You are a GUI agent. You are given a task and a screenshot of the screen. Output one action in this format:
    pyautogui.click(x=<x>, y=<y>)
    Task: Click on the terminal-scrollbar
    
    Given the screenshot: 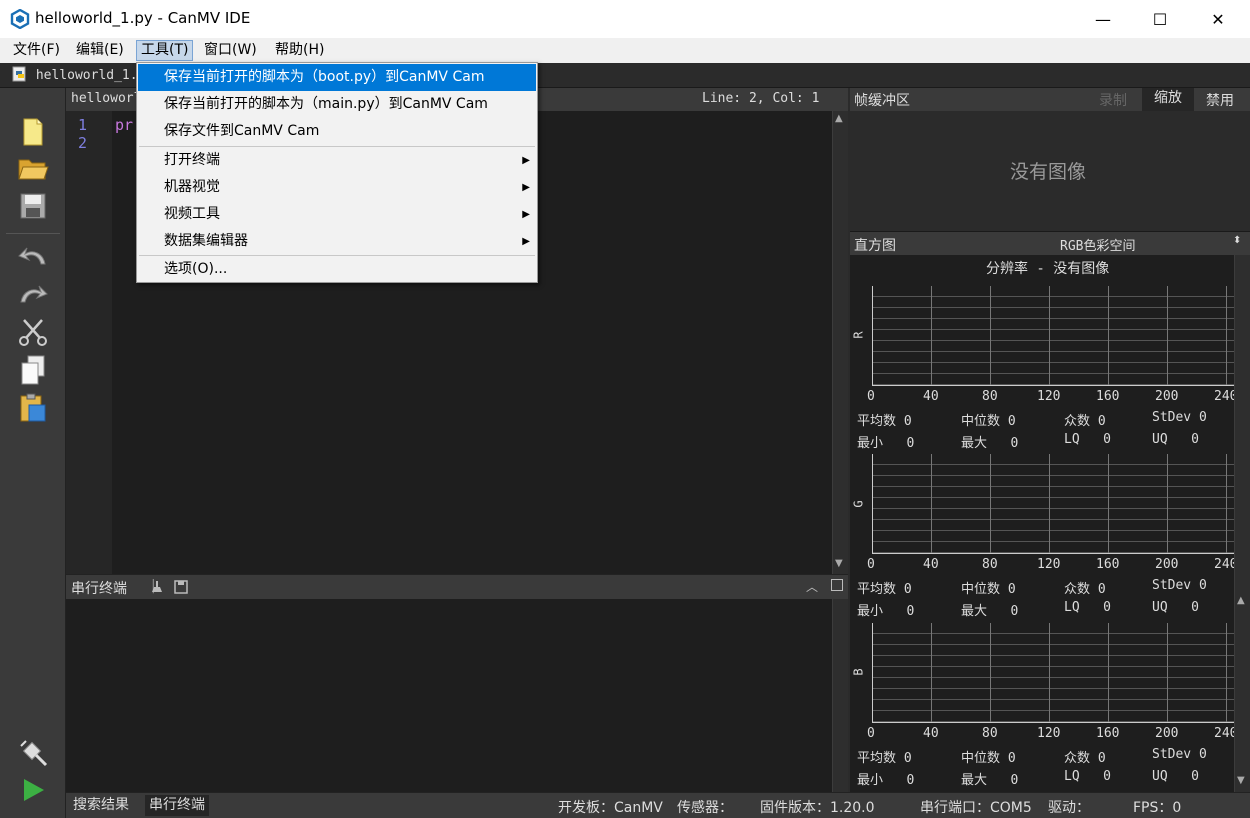 What is the action you would take?
    pyautogui.click(x=840, y=695)
    